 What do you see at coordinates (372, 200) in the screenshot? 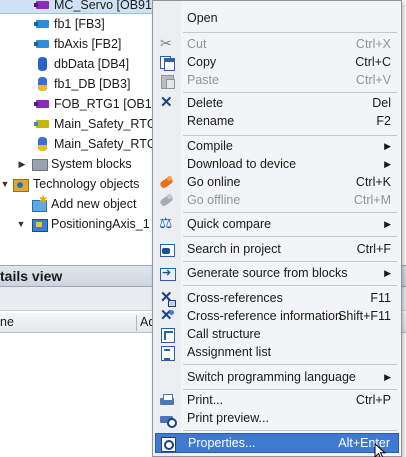
I see `menu-item-shortcut: Ctrl+M` at bounding box center [372, 200].